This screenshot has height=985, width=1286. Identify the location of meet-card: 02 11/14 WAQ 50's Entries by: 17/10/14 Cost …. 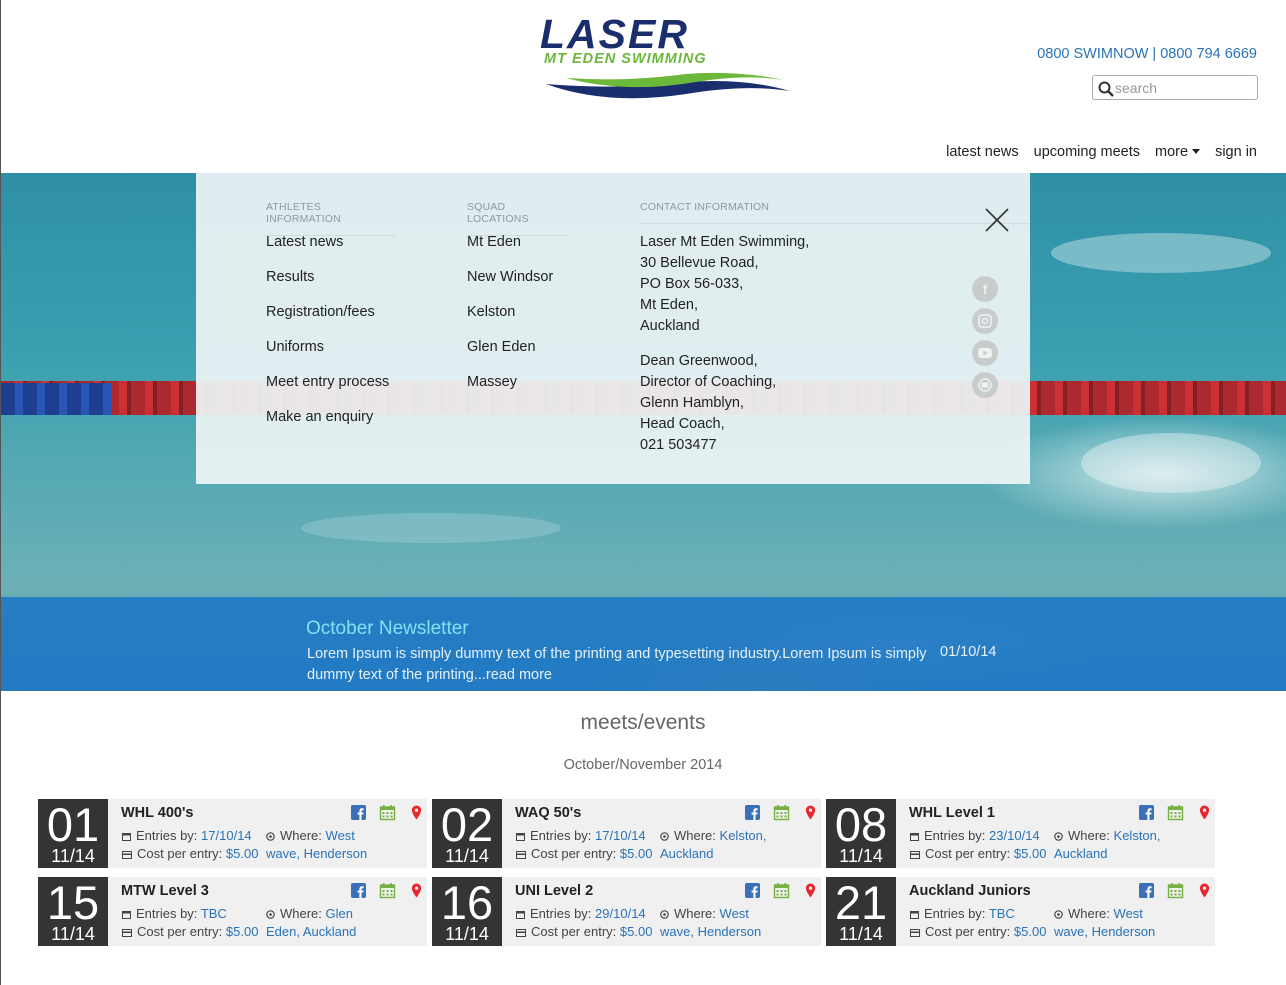
(626, 833).